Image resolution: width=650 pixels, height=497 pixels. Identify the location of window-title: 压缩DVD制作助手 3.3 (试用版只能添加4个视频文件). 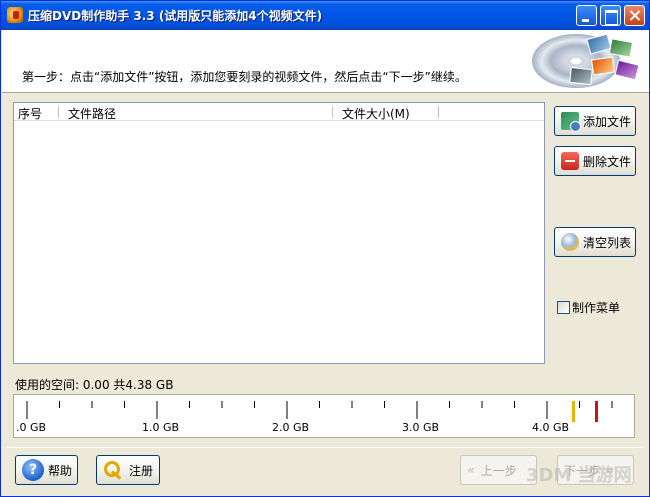
(175, 16).